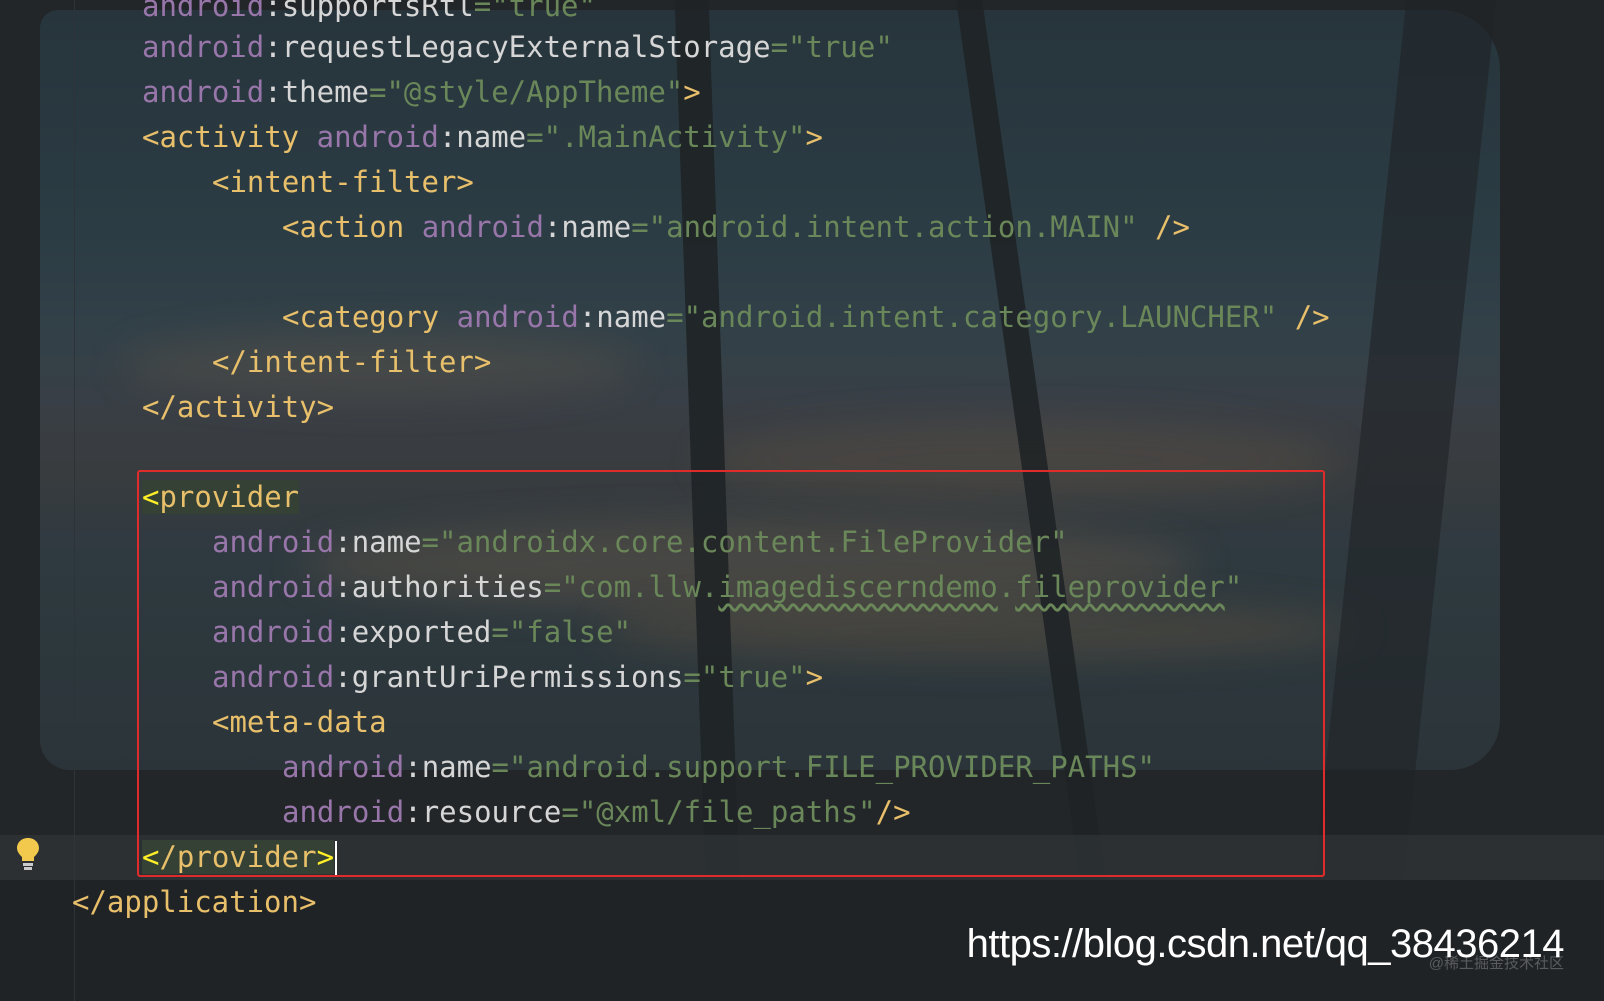 The image size is (1604, 1001). I want to click on code-line: </activity>, so click(238, 407).